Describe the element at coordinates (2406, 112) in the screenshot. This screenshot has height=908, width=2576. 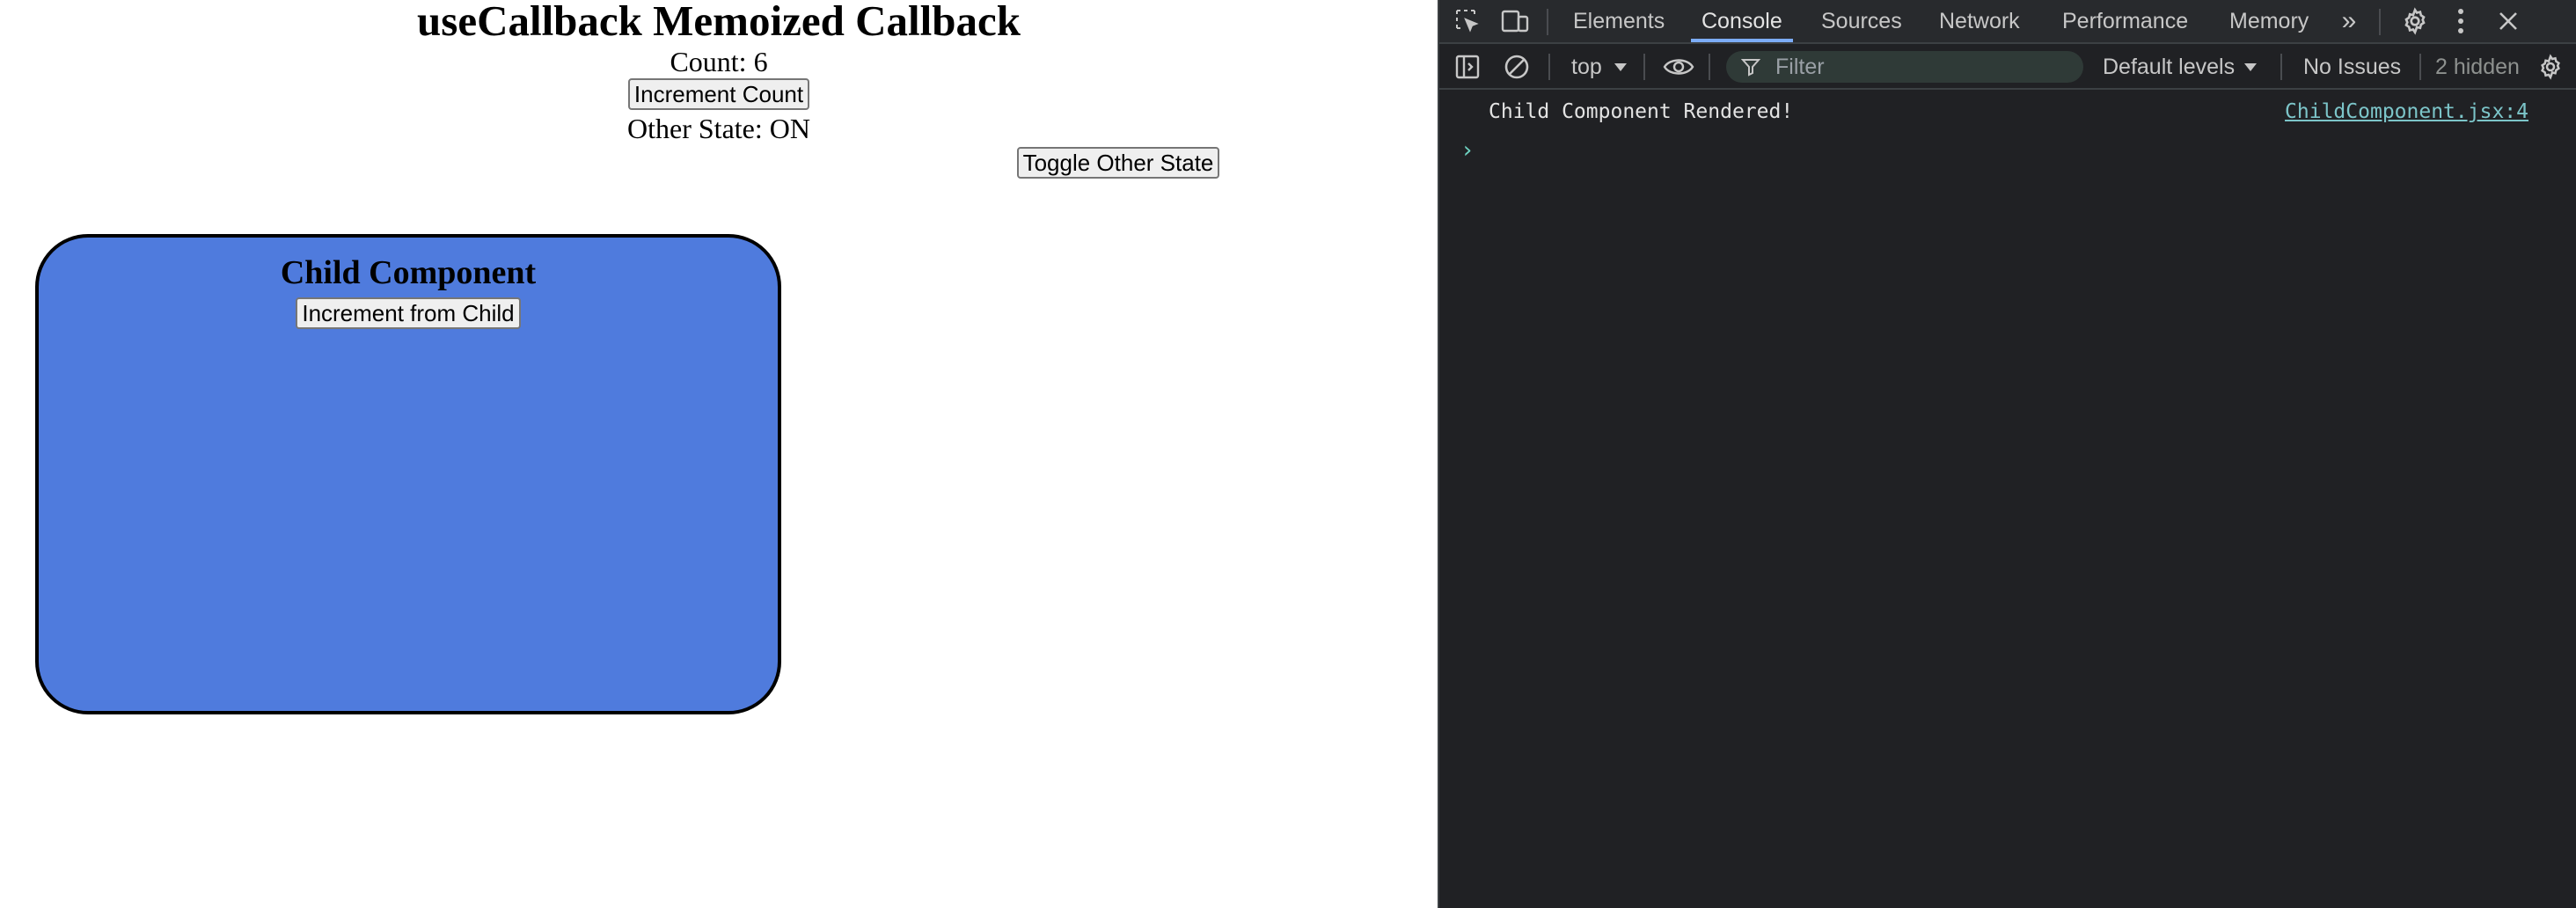
I see `console-source-link: ChildComponent.jsx:4` at that location.